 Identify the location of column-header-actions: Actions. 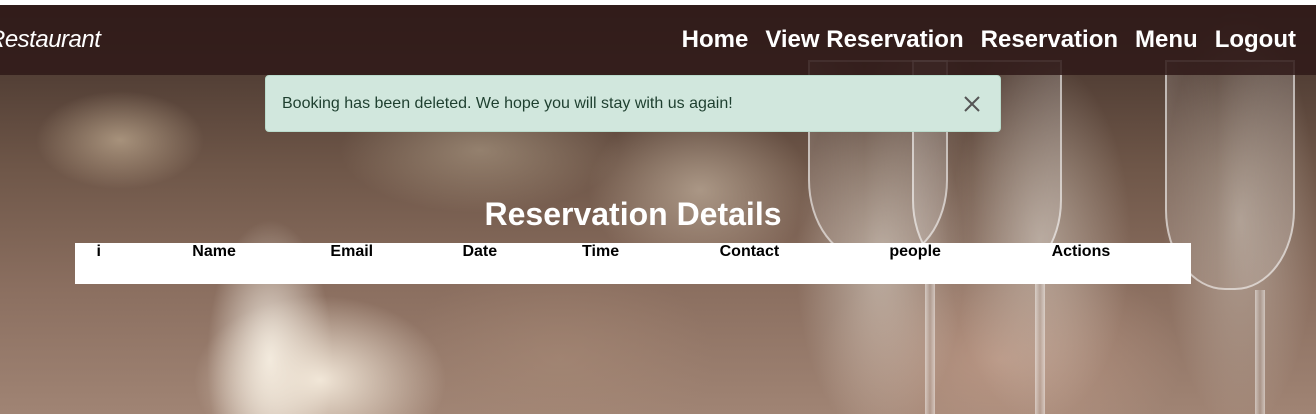
(1081, 251).